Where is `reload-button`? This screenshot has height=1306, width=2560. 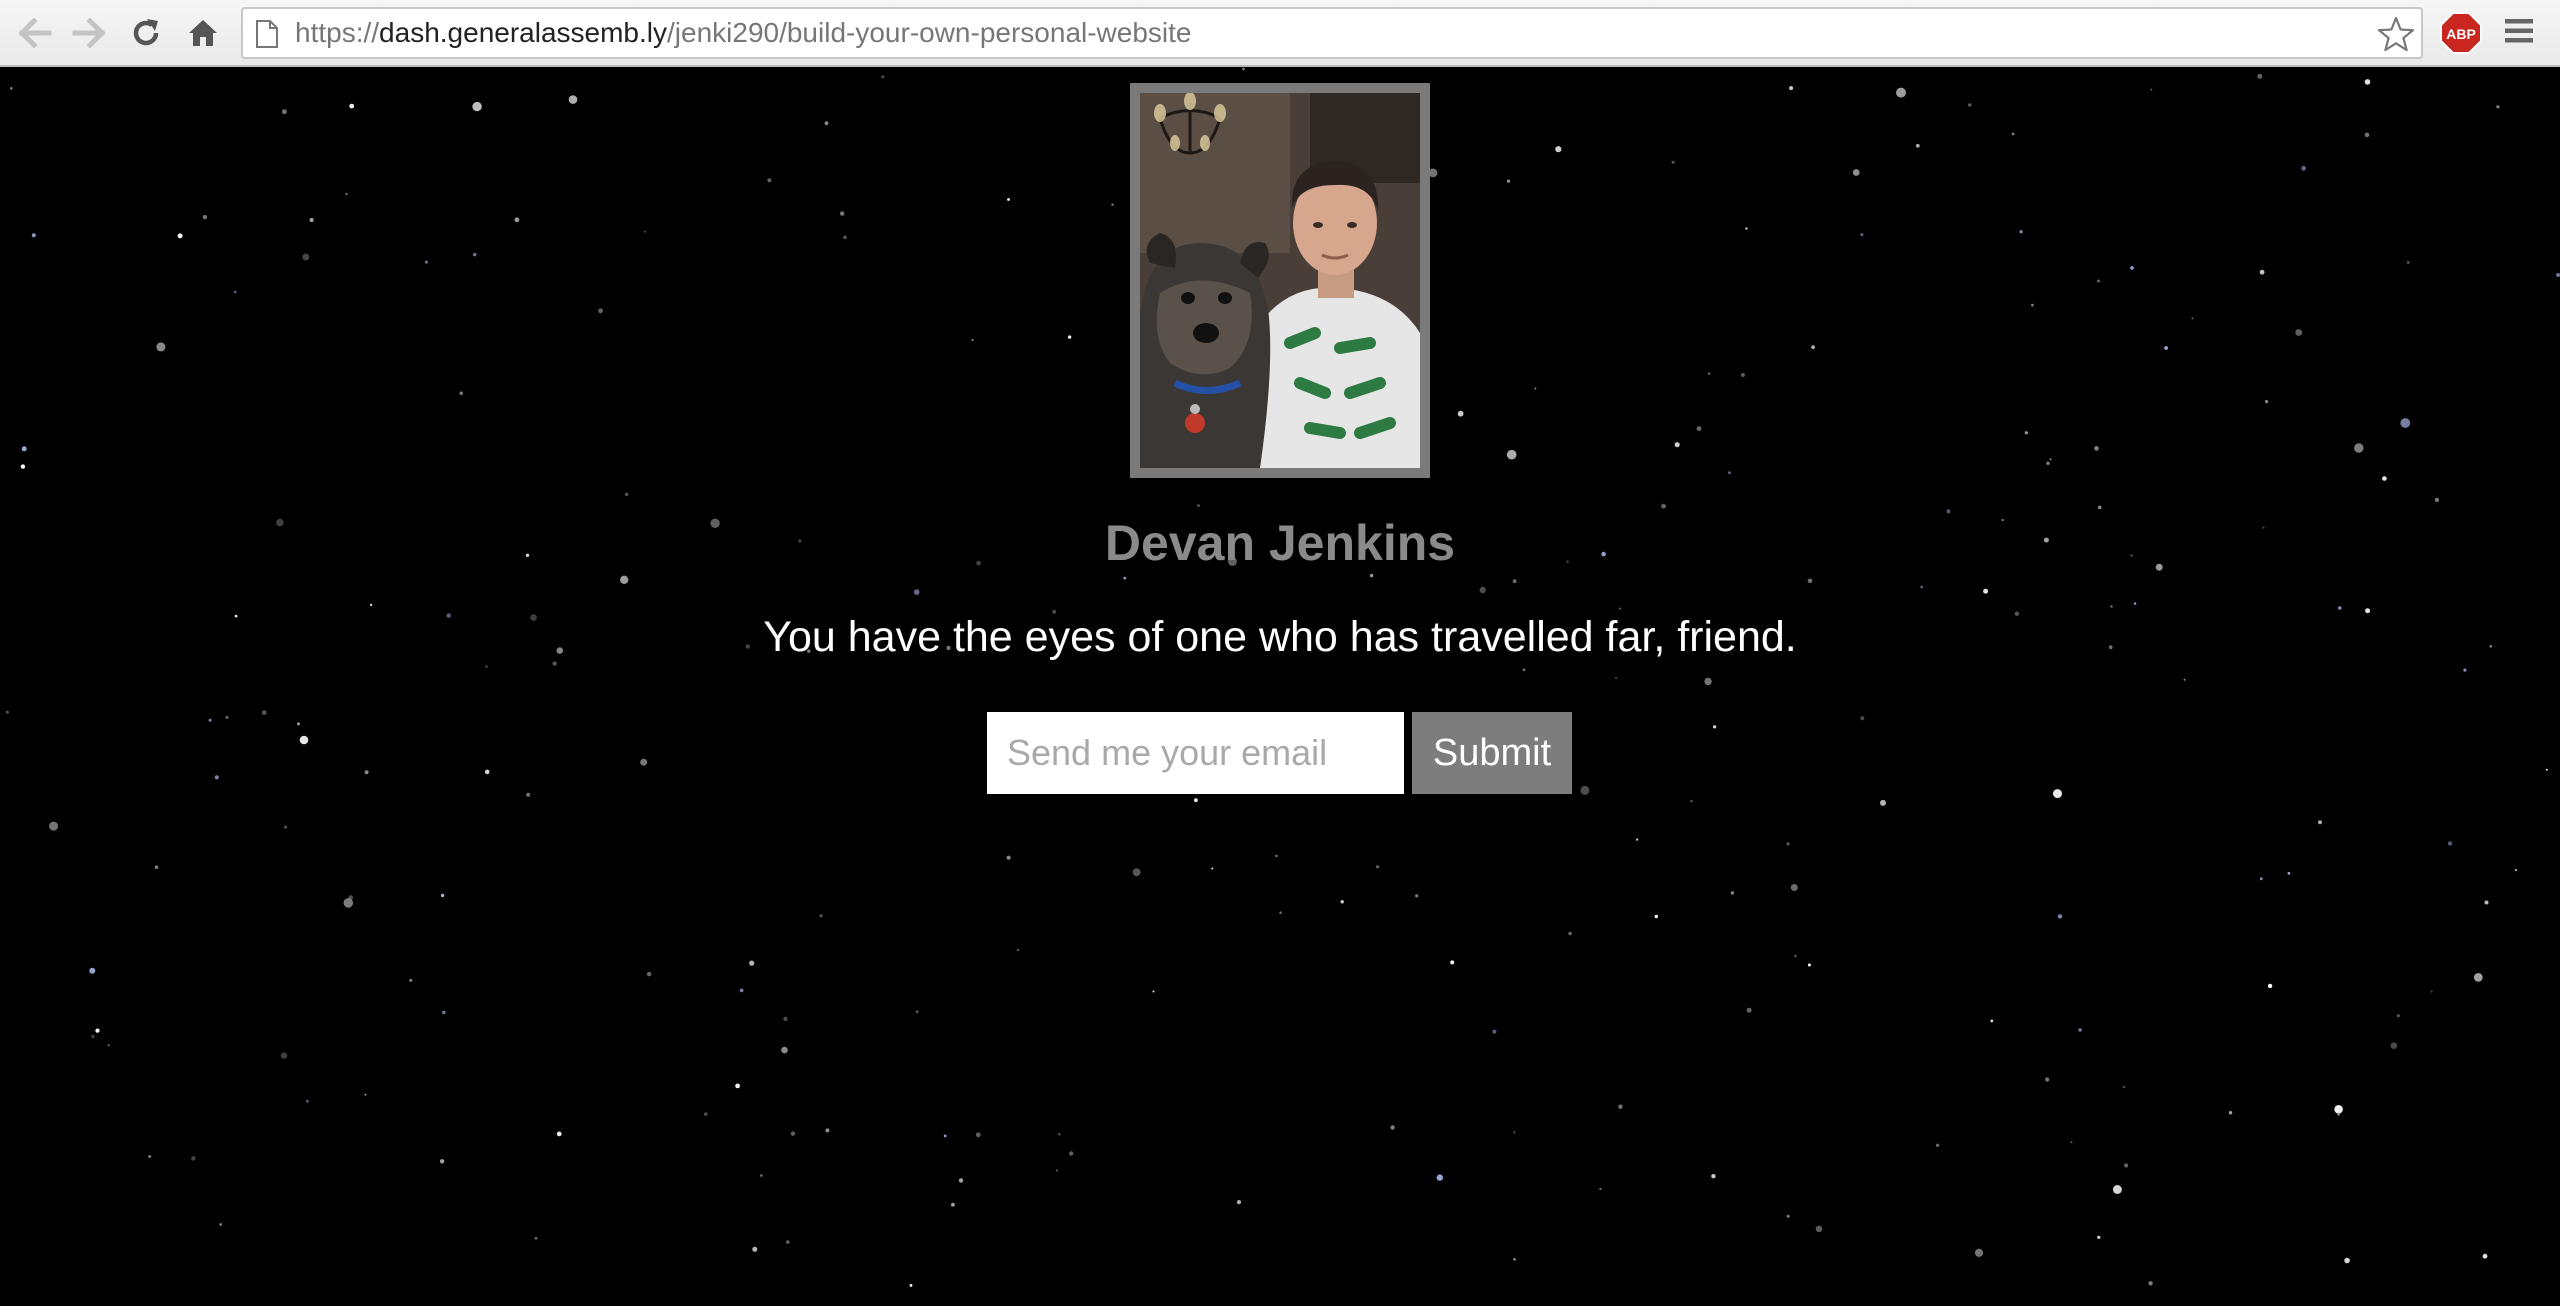
reload-button is located at coordinates (146, 33).